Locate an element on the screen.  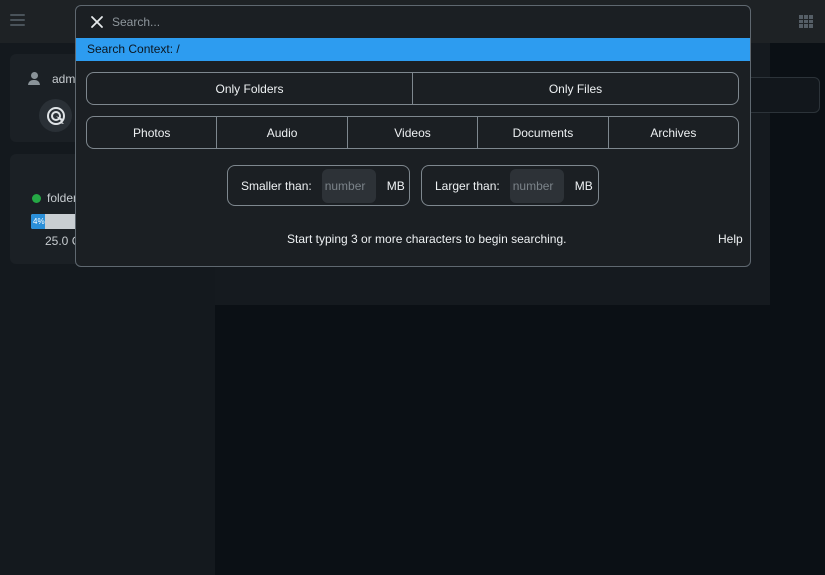
storage-usage-bar: 4% is located at coordinates (56, 221).